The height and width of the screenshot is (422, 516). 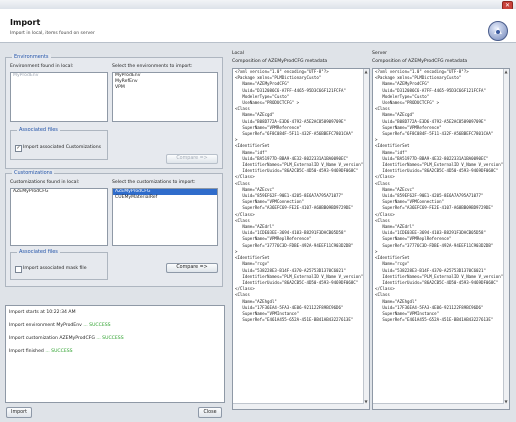 I want to click on title-bar: ✕, so click(x=258, y=5).